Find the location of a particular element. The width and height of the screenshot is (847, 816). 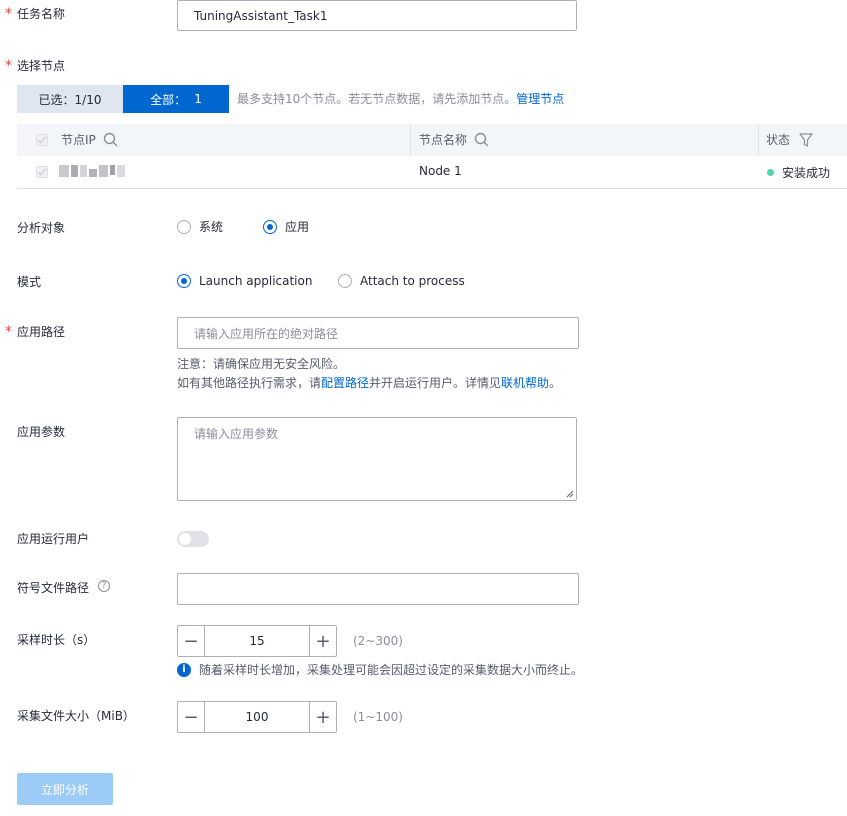

analysis-target-label: 分析对象 is located at coordinates (41, 228).